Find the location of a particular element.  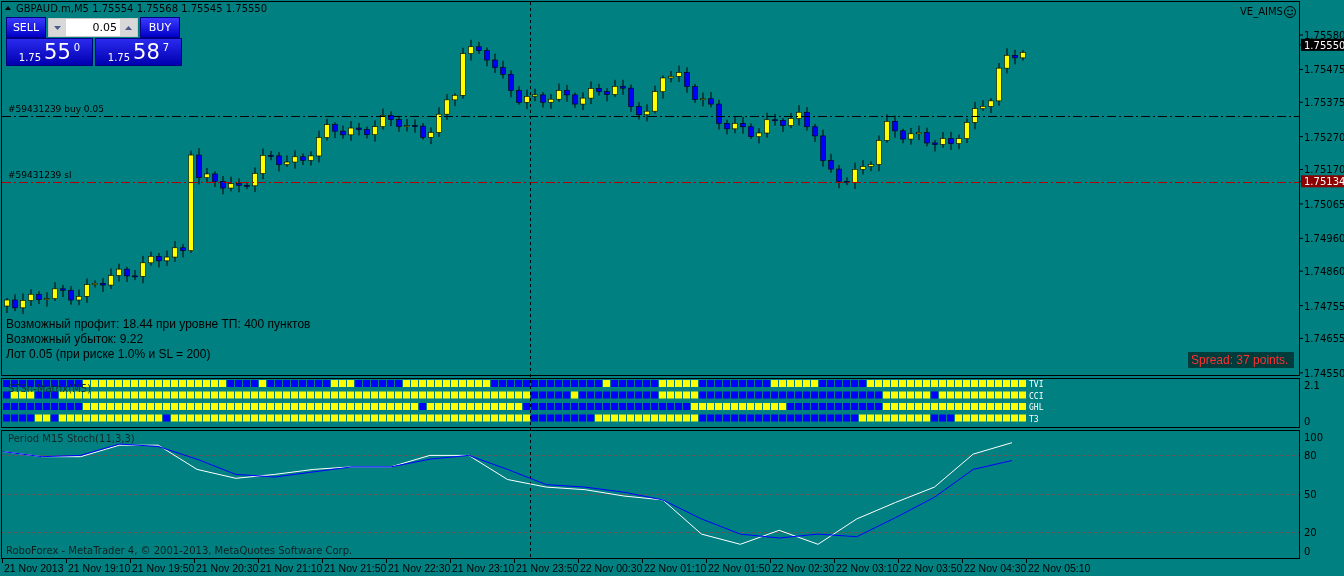

time-label: 21 Nov 23:50 is located at coordinates (547, 568).